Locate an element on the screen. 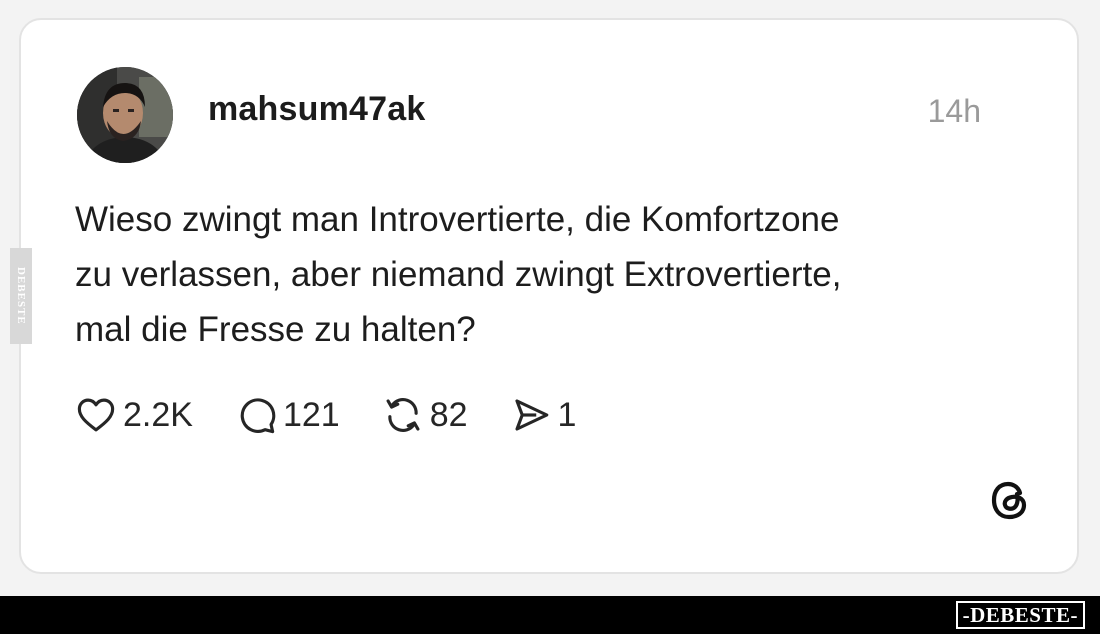 Image resolution: width=1100 pixels, height=634 pixels. share-button: 1 is located at coordinates (543, 415).